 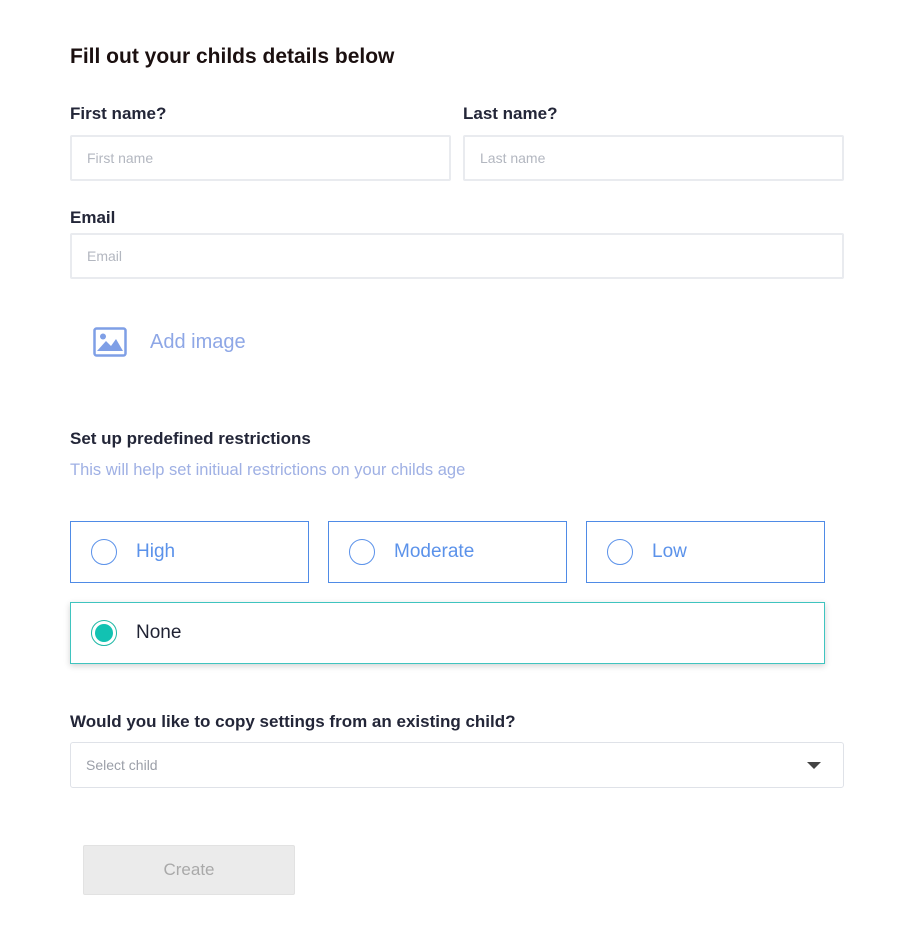 I want to click on restriction-option-label: Low, so click(x=669, y=551).